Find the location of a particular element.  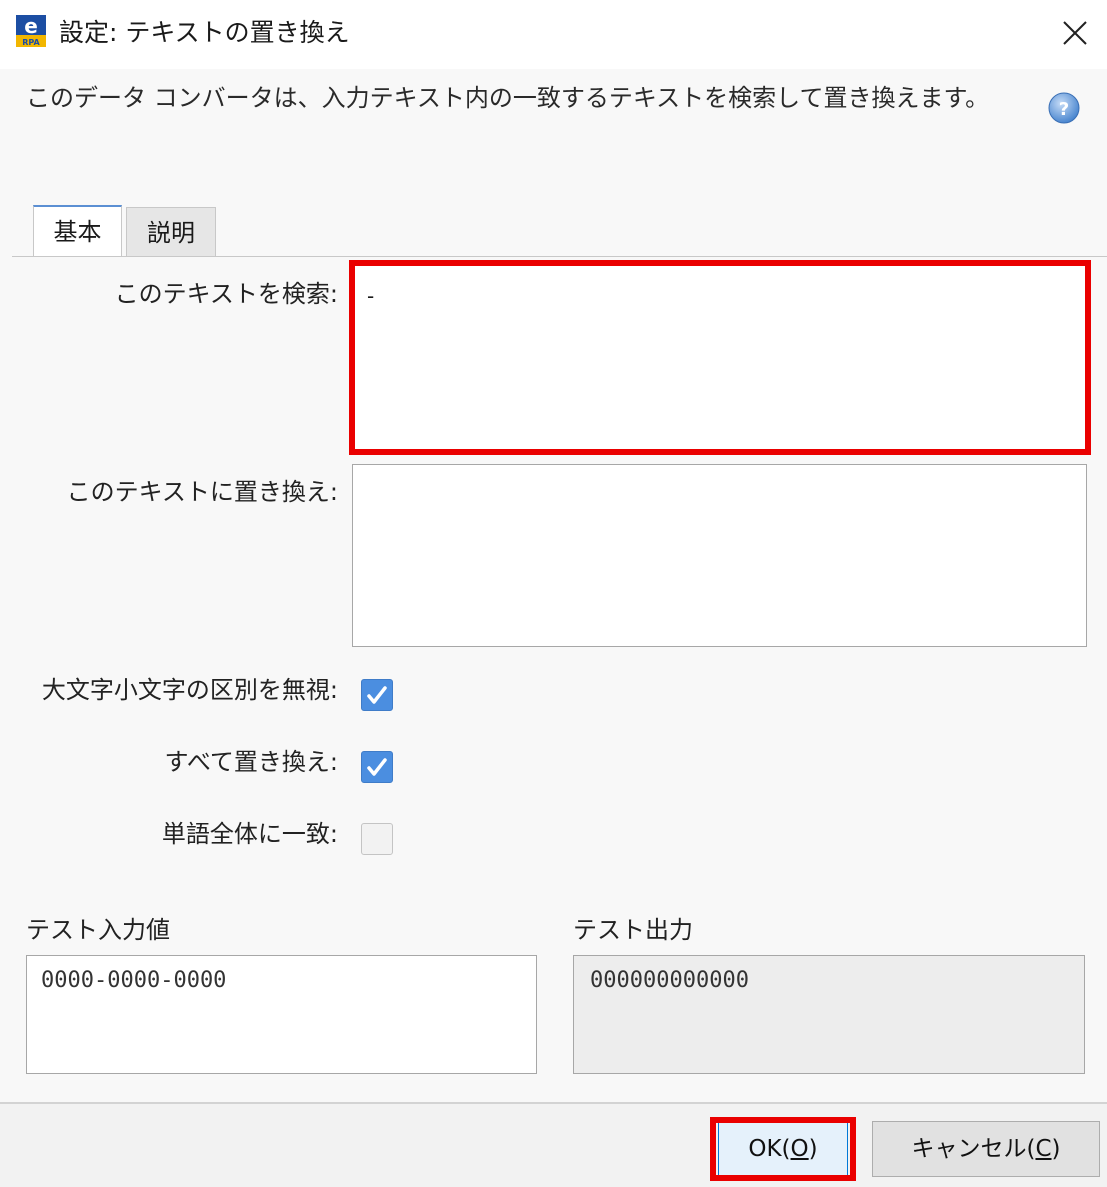

ok-button-highlight is located at coordinates (783, 1149).